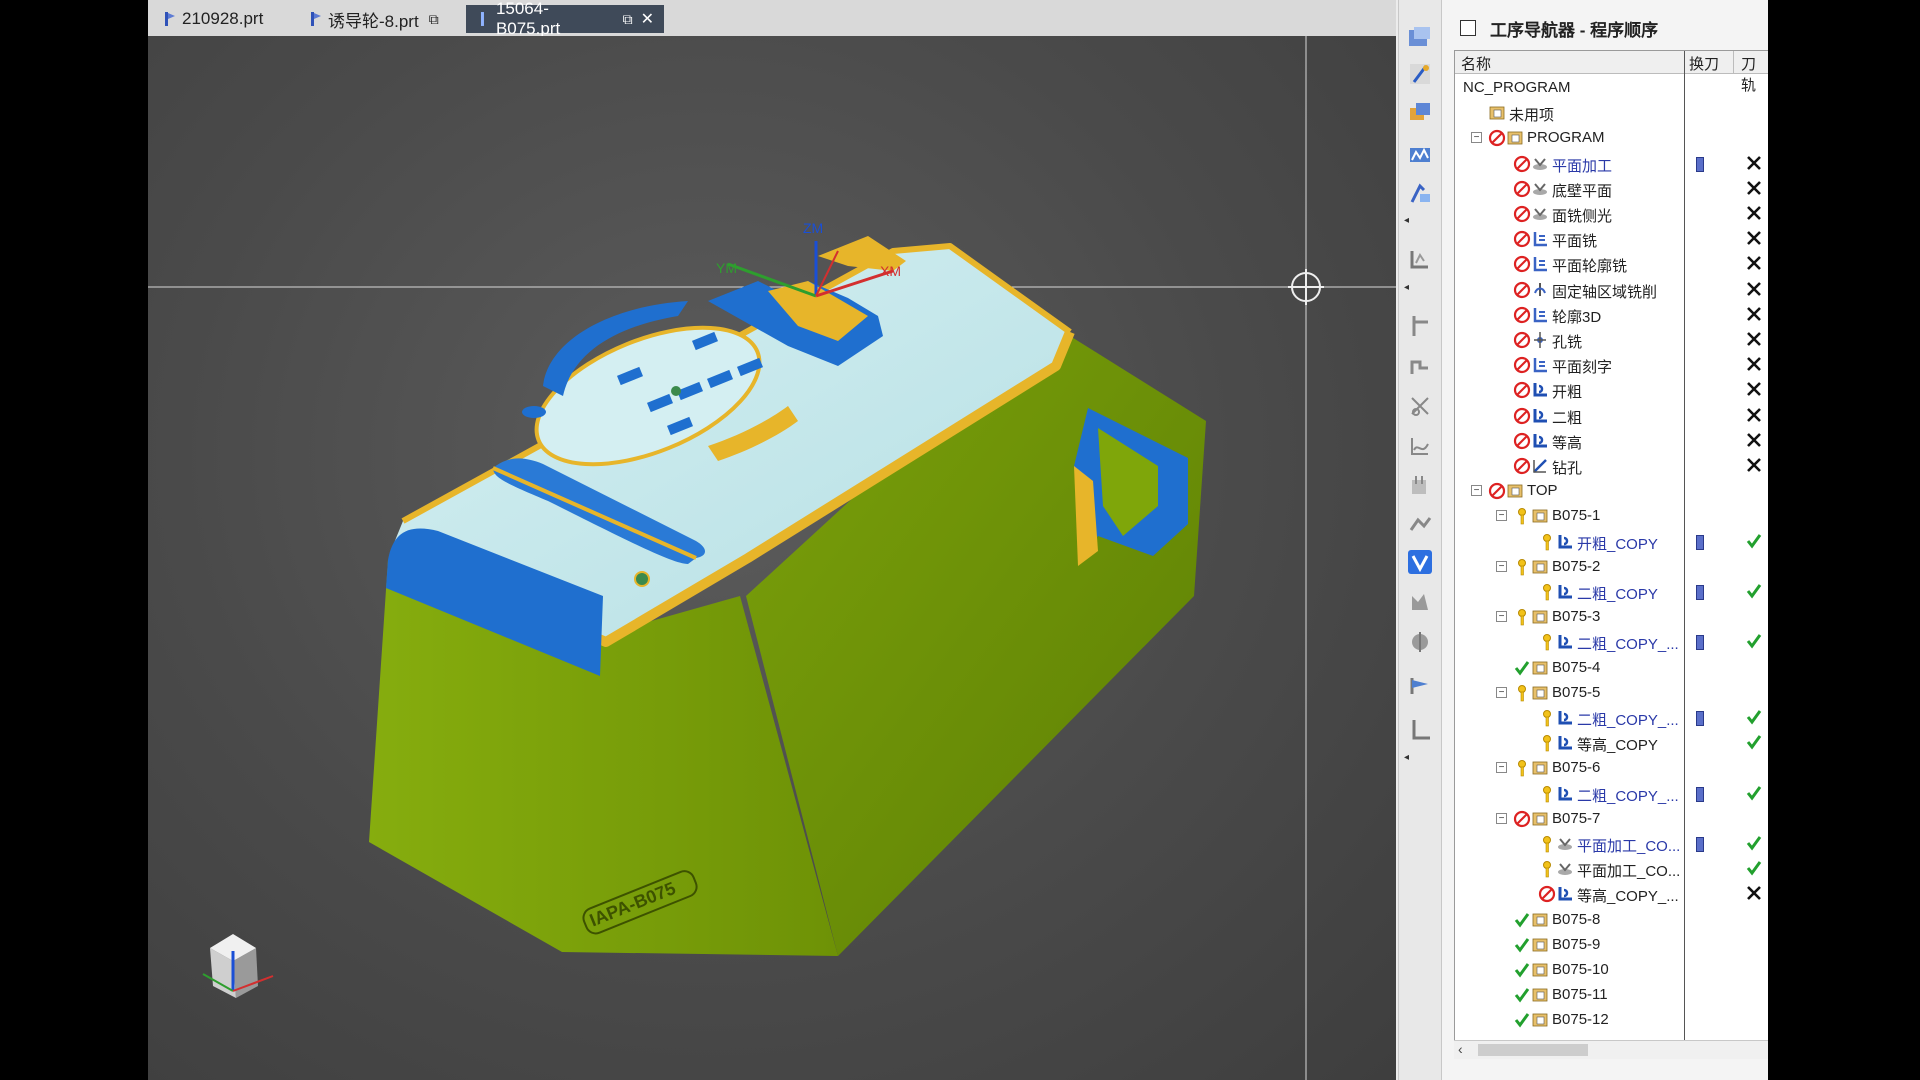 The image size is (1920, 1080). What do you see at coordinates (647, 19) in the screenshot?
I see `close-tab-icon: ✕` at bounding box center [647, 19].